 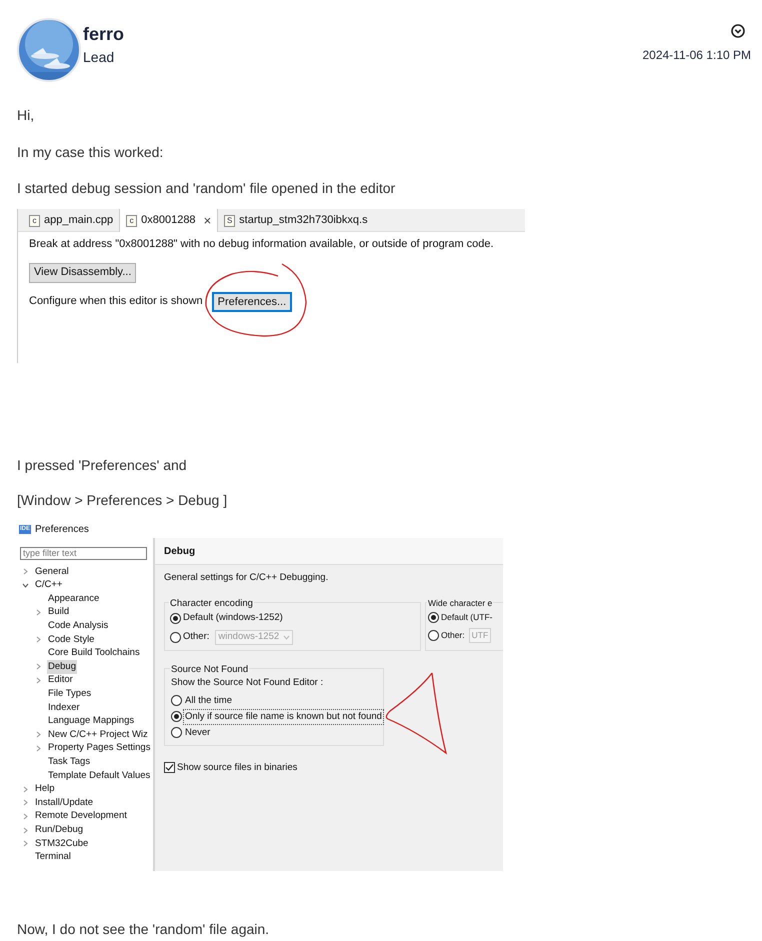 What do you see at coordinates (303, 220) in the screenshot?
I see `tab-label: startup_stm32h730ibkxq.s` at bounding box center [303, 220].